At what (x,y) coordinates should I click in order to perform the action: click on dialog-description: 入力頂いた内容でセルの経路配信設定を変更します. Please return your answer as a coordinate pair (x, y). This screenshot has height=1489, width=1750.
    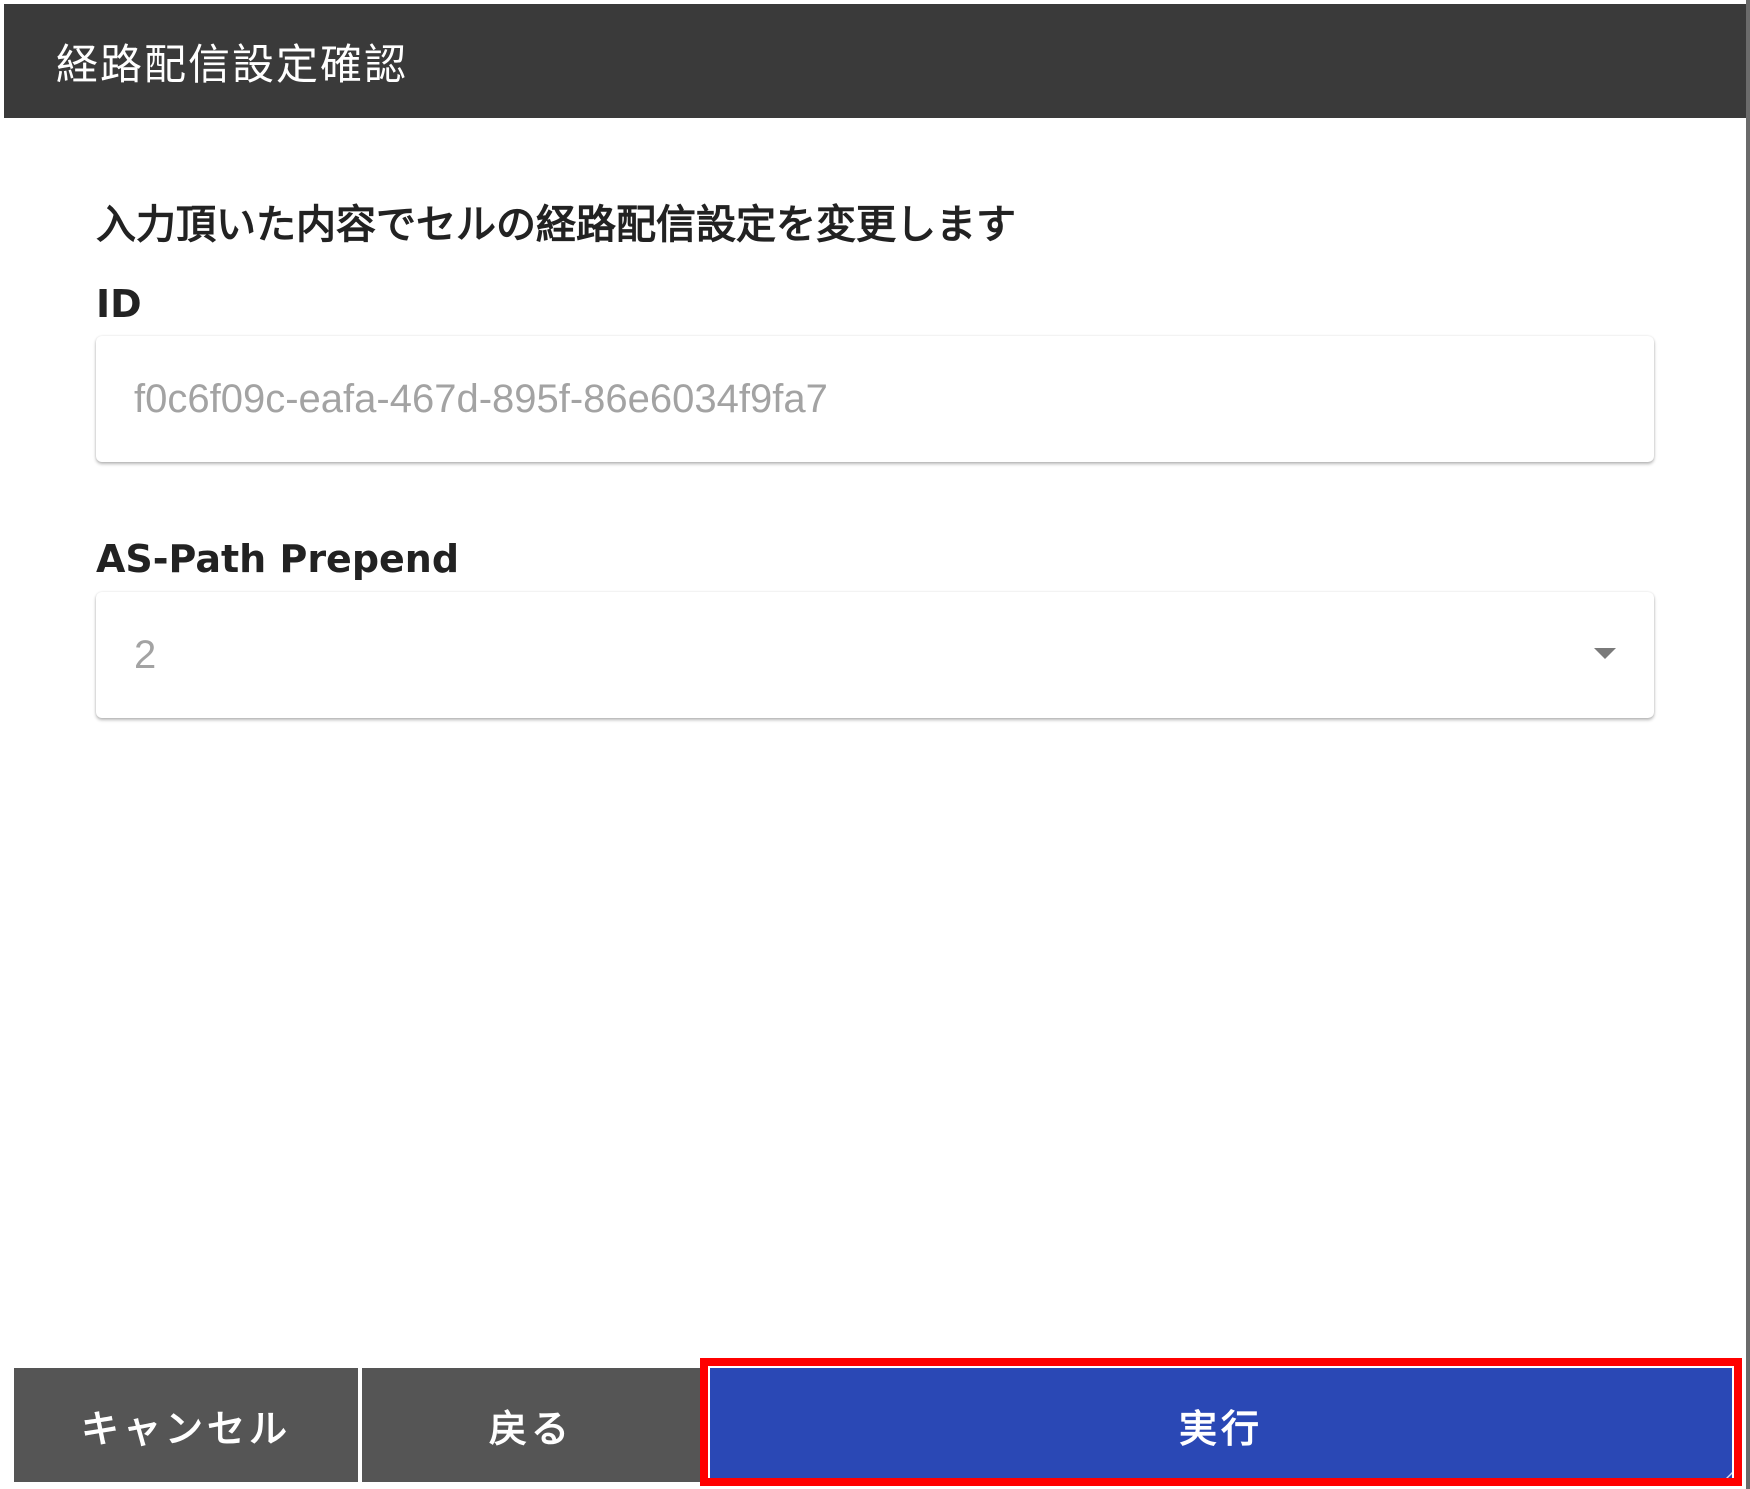
    Looking at the image, I should click on (556, 225).